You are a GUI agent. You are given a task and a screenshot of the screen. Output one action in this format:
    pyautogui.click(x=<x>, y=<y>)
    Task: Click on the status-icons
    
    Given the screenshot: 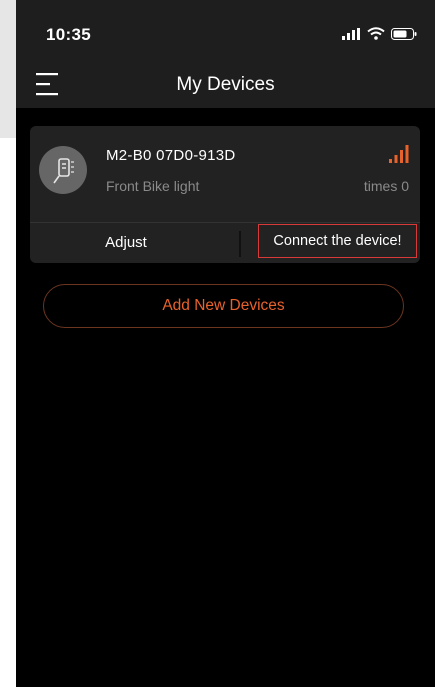 What is the action you would take?
    pyautogui.click(x=379, y=33)
    